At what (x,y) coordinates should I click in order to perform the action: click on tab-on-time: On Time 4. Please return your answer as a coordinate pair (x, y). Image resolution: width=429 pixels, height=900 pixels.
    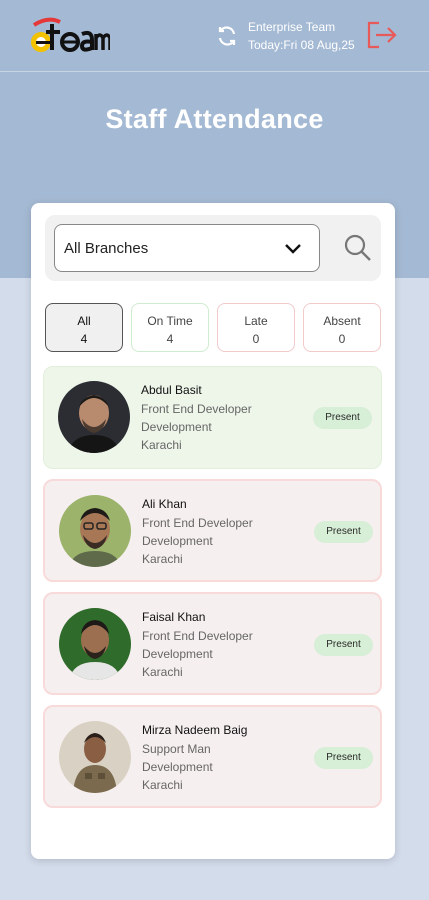
    Looking at the image, I should click on (170, 327).